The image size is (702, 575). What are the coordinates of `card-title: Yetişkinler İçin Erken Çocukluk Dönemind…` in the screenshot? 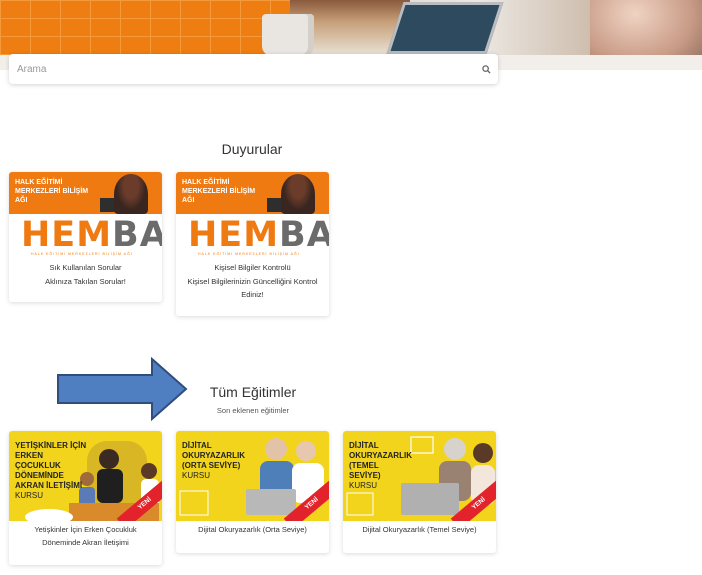 It's located at (85, 536).